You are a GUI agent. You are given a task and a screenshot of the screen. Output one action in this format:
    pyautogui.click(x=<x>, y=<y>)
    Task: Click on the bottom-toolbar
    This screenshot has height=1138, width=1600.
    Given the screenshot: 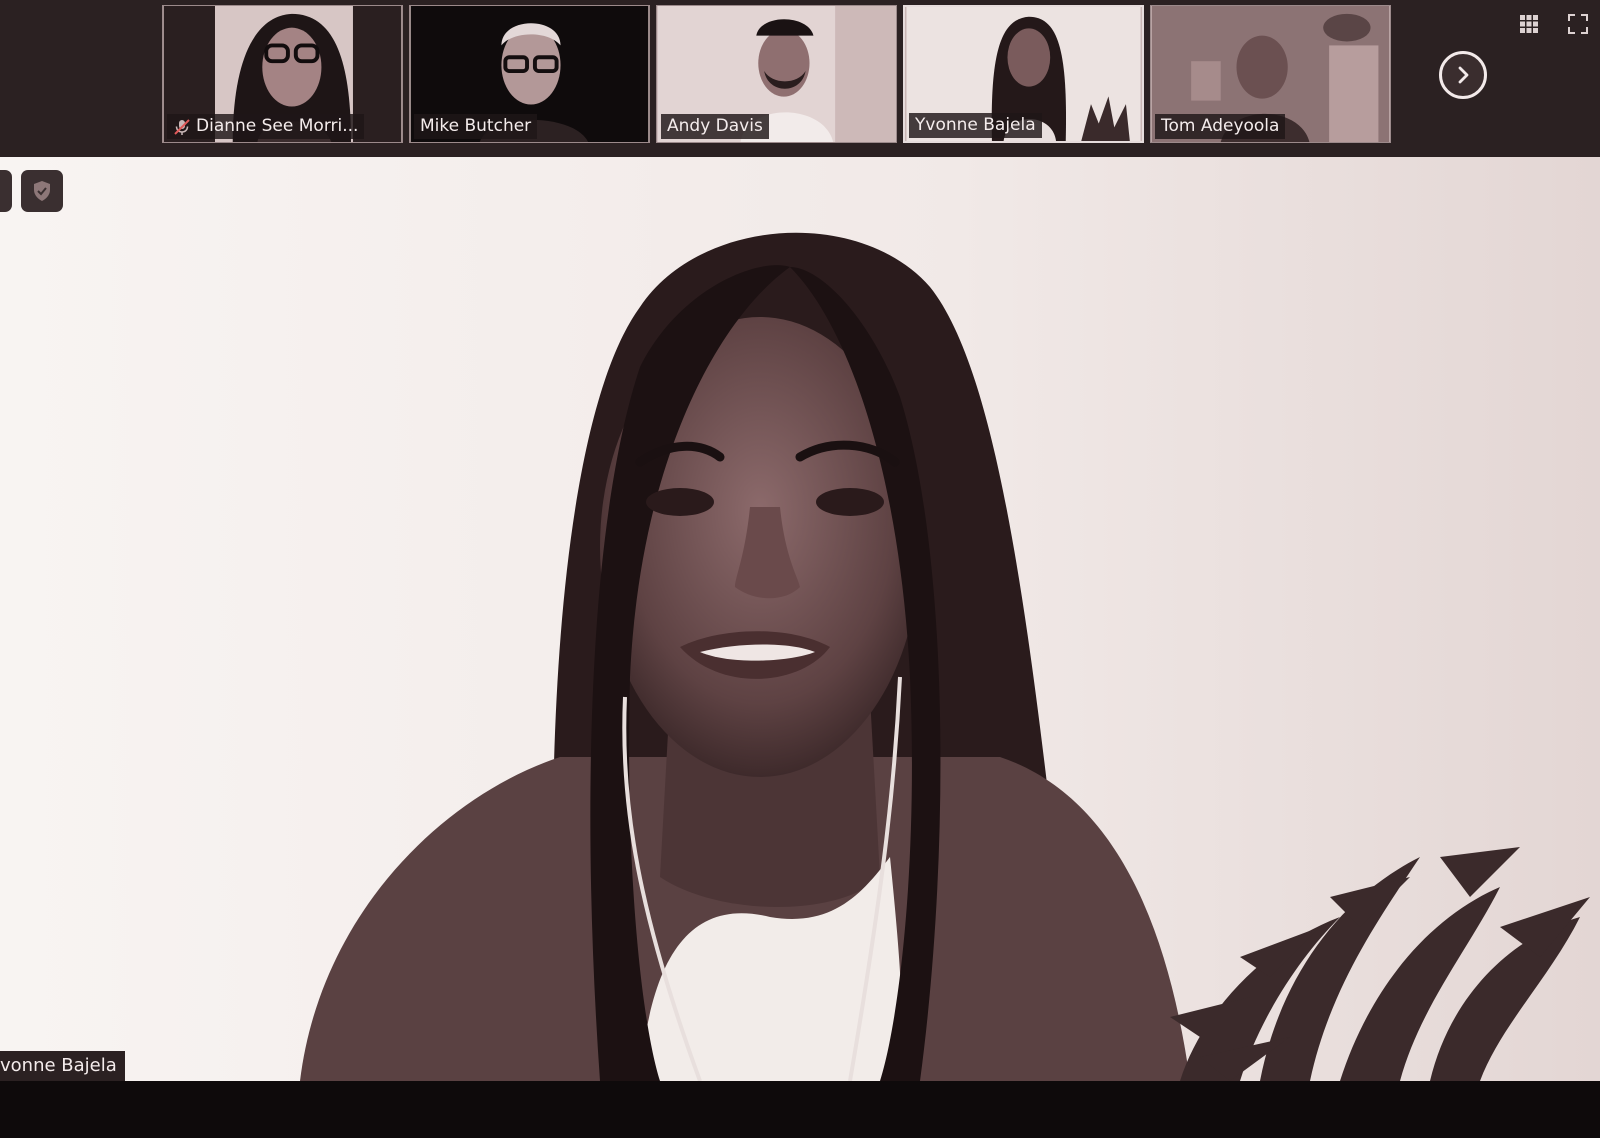 What is the action you would take?
    pyautogui.click(x=800, y=1109)
    